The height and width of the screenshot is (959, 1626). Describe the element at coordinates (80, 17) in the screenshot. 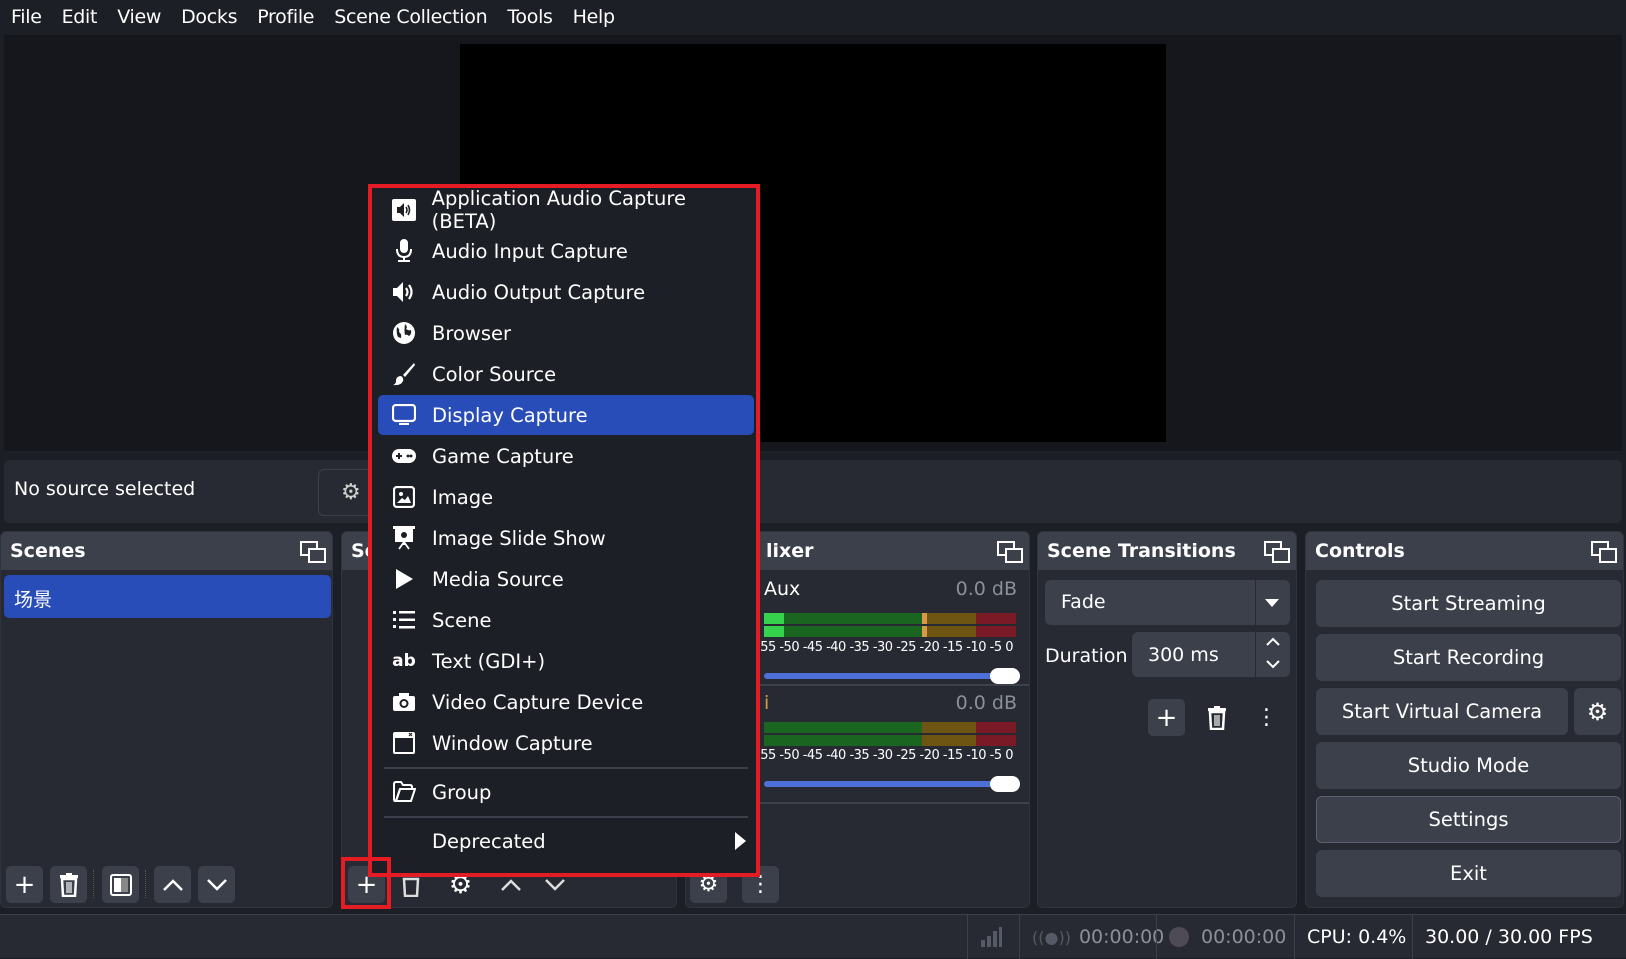

I see `menu-edit: Edit` at that location.